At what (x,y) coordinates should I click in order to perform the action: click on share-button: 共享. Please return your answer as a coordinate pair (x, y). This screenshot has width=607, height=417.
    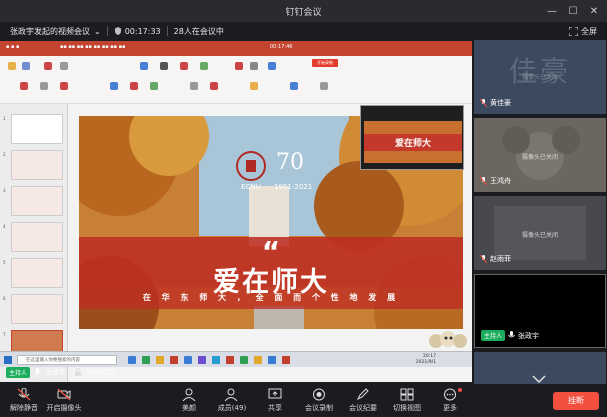
    Looking at the image, I should click on (275, 401).